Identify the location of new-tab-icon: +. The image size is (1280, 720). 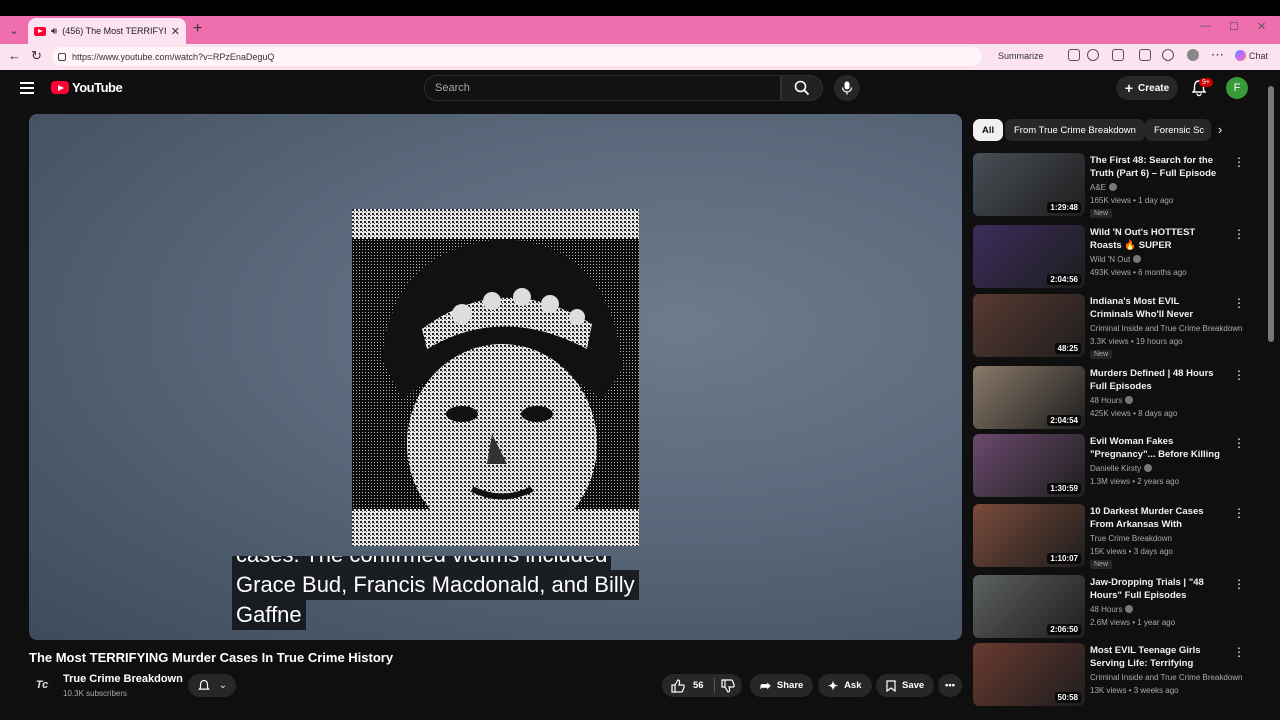
(197, 29).